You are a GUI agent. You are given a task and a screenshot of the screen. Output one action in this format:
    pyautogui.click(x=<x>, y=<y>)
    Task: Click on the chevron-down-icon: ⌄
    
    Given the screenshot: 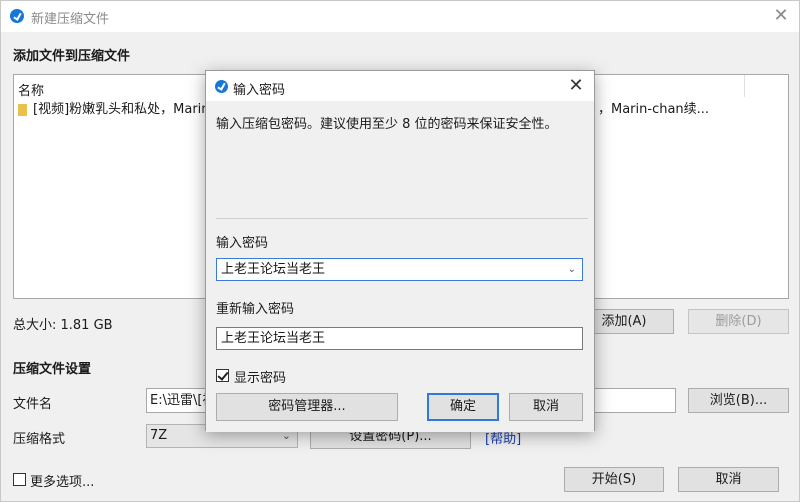 What is the action you would take?
    pyautogui.click(x=572, y=269)
    